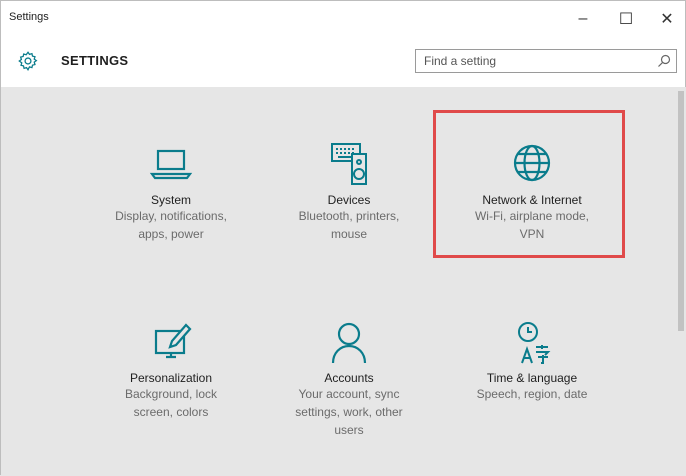  What do you see at coordinates (583, 19) in the screenshot?
I see `minimize-button: –` at bounding box center [583, 19].